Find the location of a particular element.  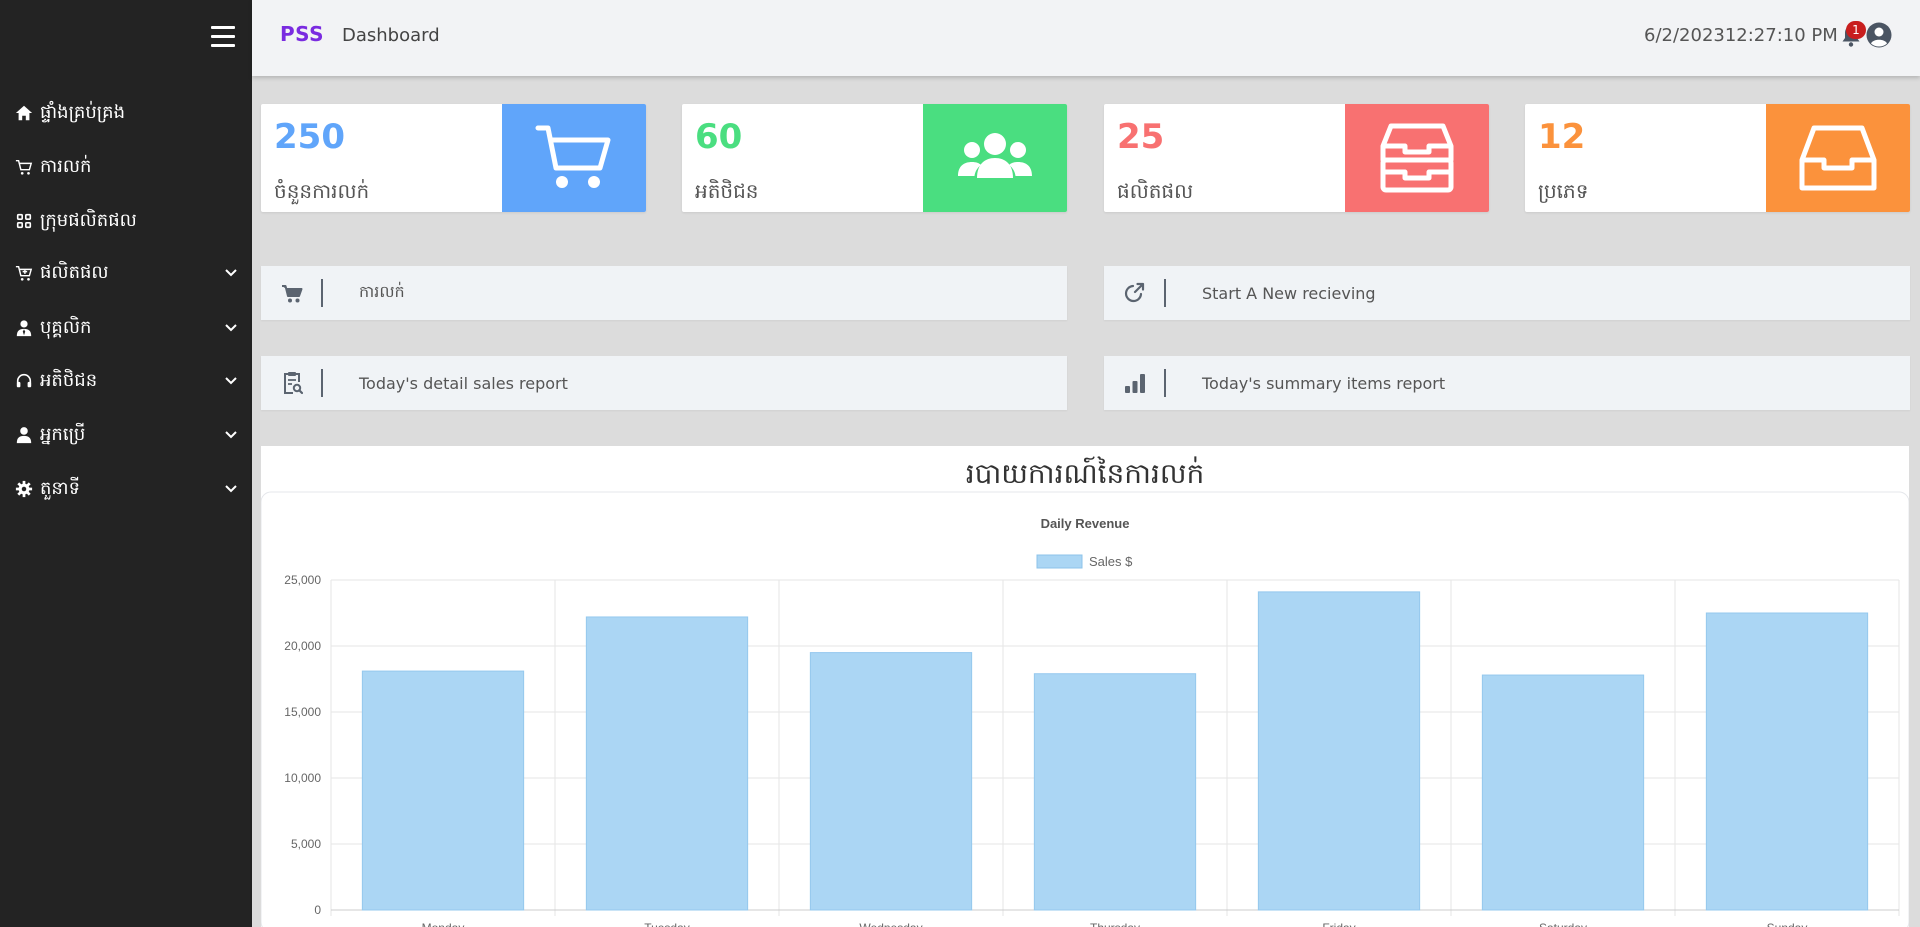

y-tick-label: 25,000 is located at coordinates (302, 580).